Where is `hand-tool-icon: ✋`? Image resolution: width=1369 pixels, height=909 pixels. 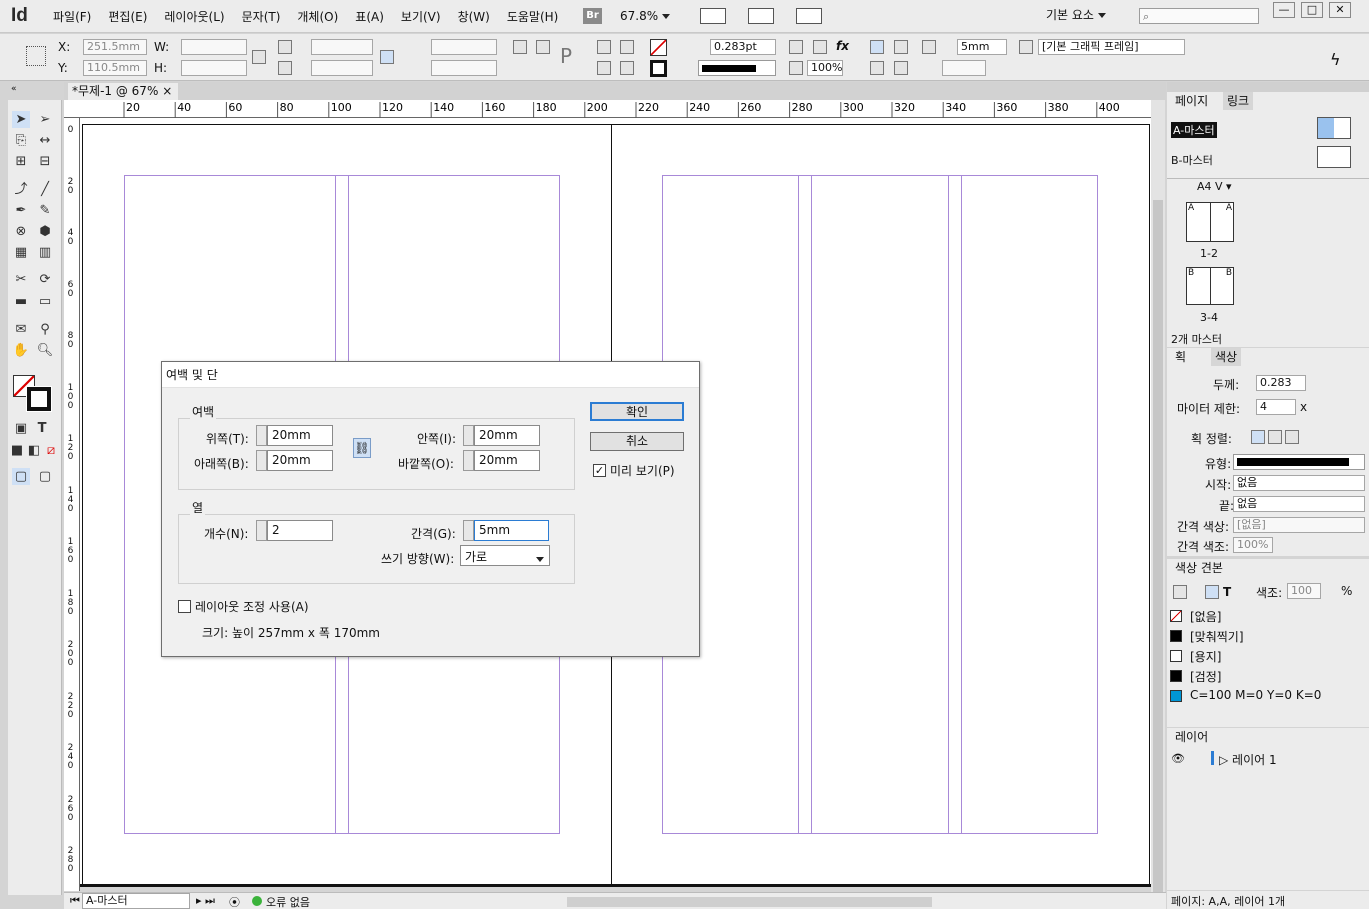
hand-tool-icon: ✋ is located at coordinates (21, 350).